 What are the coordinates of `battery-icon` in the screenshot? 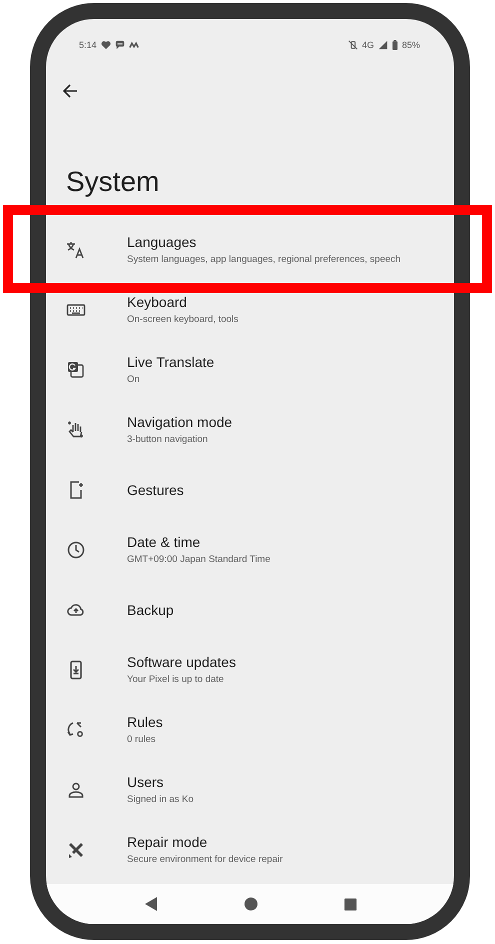 It's located at (395, 45).